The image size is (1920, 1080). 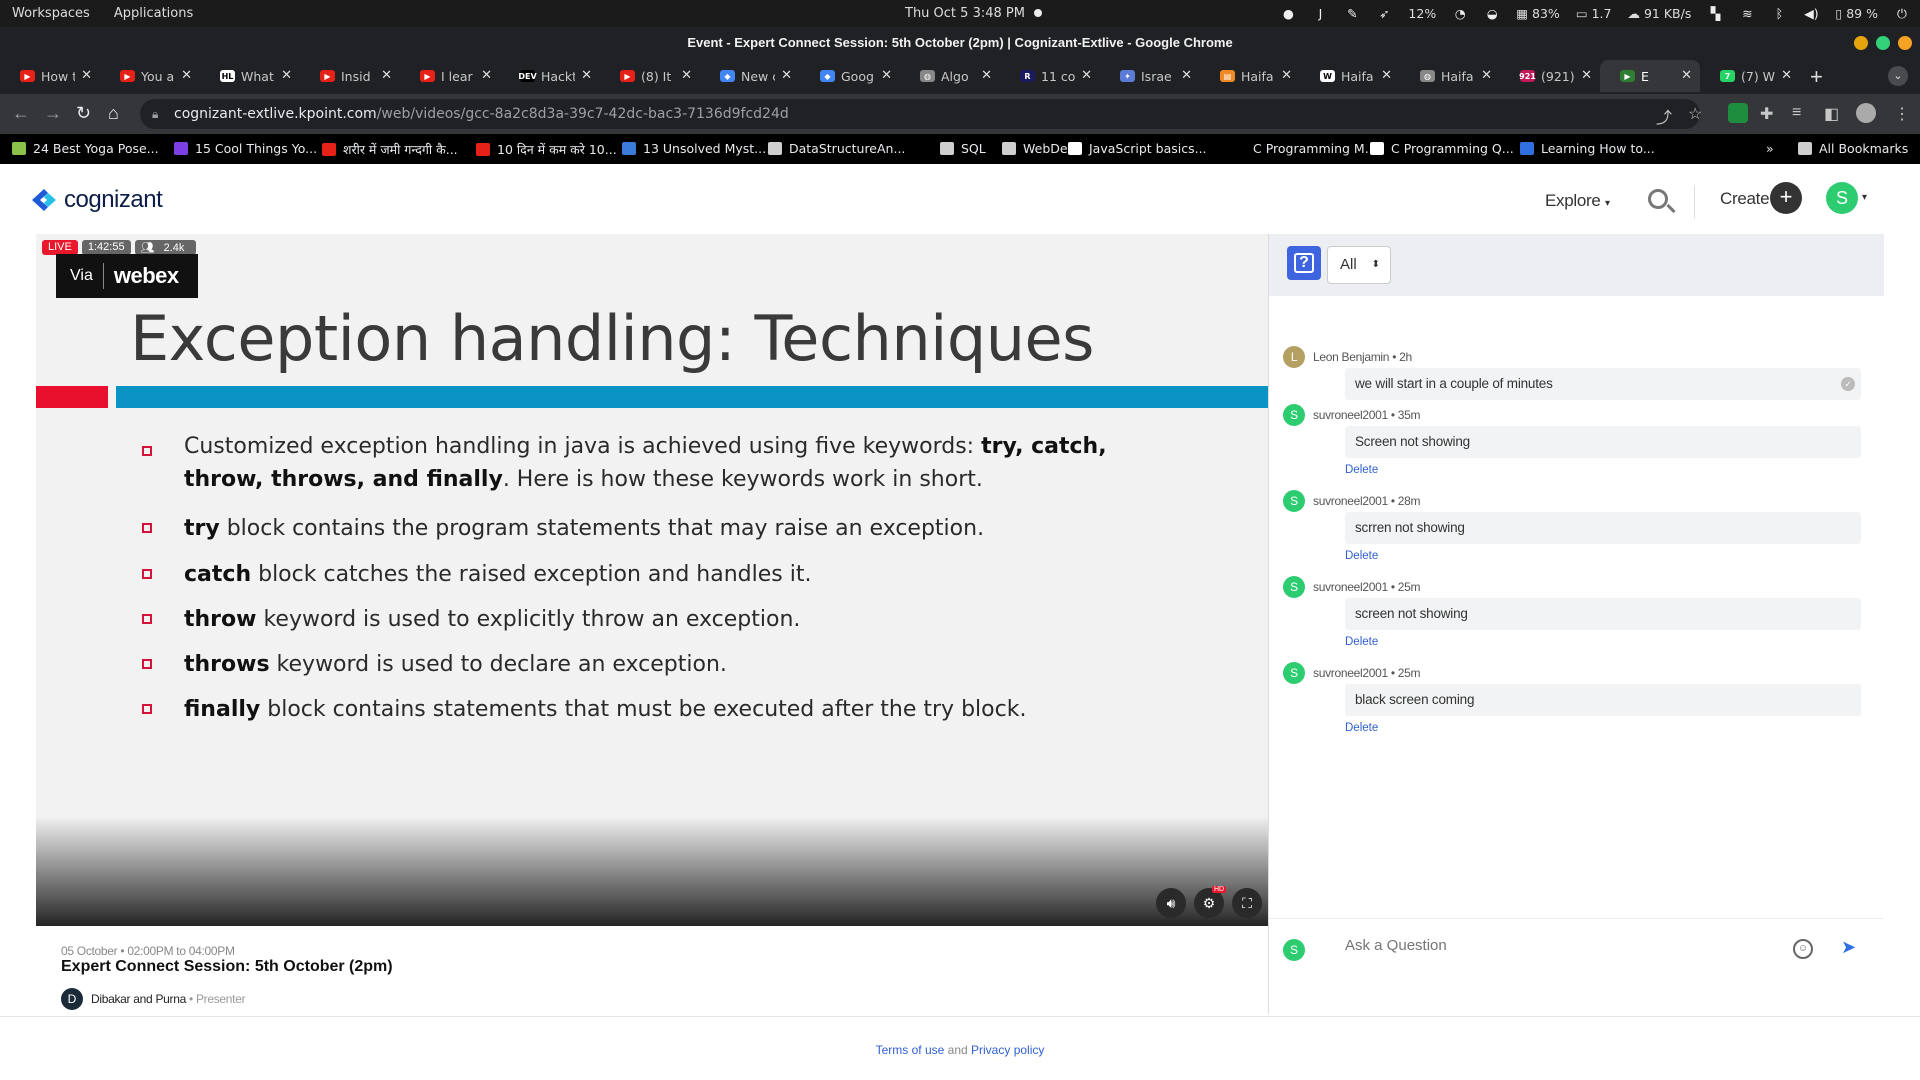 What do you see at coordinates (1250, 76) in the screenshot?
I see `browser-tab: ▤ Haifa ✕` at bounding box center [1250, 76].